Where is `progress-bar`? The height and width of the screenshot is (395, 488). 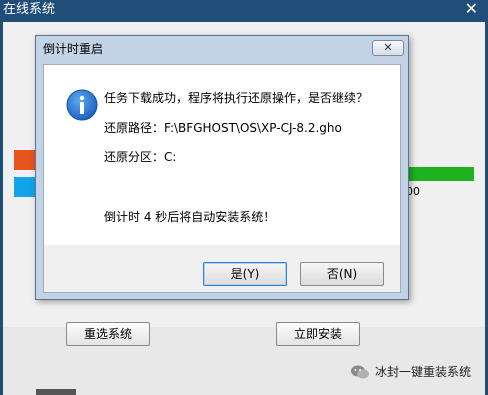 progress-bar is located at coordinates (440, 174).